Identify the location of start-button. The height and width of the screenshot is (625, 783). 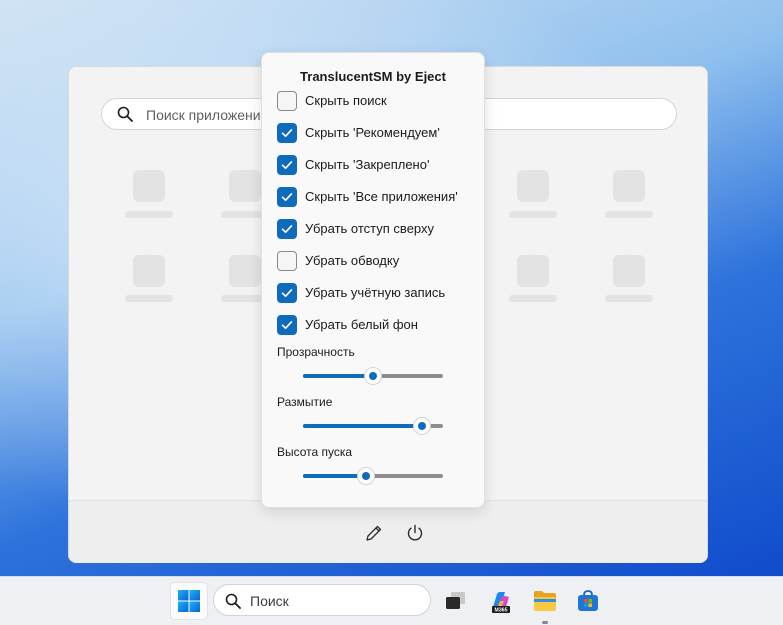
(189, 601).